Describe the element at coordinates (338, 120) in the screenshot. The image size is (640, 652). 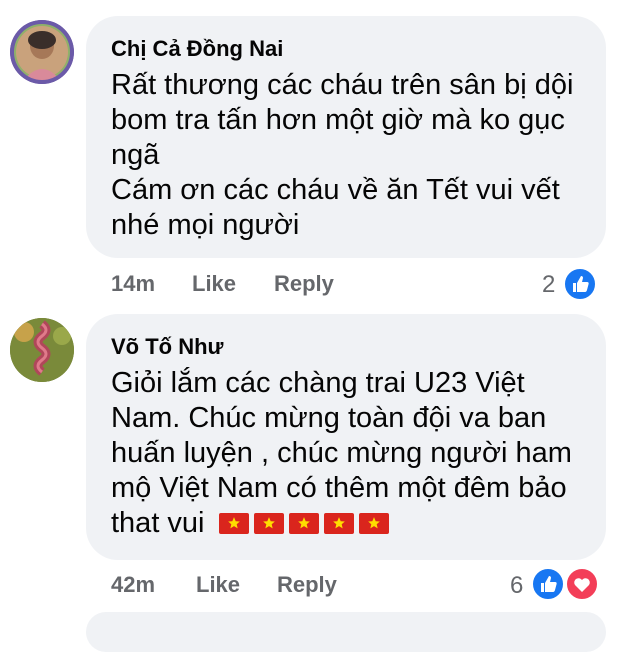
I see `comment-line: bom tra tấn hơn một giờ mà ko gục` at that location.